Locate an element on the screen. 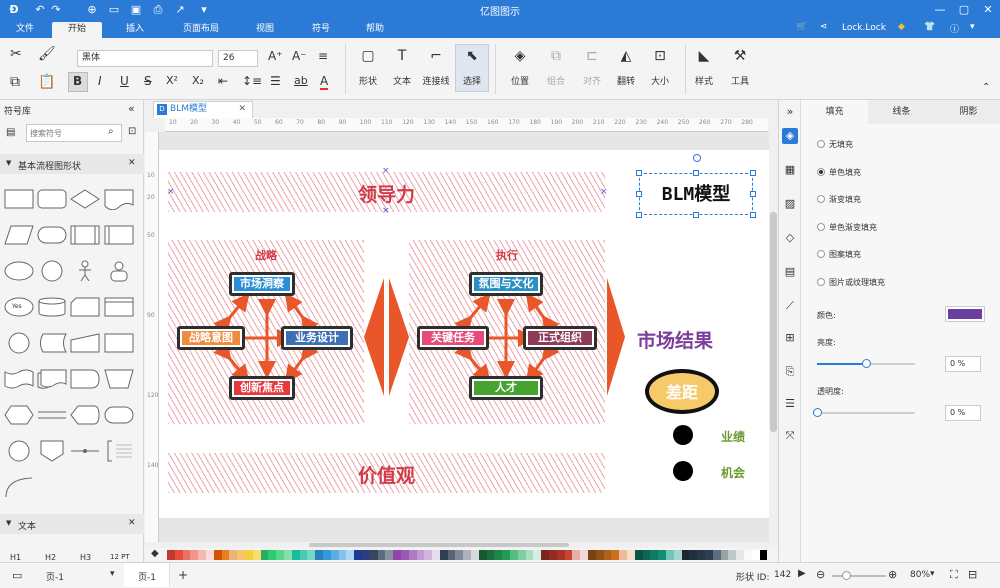 Image resolution: width=1000 pixels, height=588 pixels. minimize-icon: — is located at coordinates (940, 10).